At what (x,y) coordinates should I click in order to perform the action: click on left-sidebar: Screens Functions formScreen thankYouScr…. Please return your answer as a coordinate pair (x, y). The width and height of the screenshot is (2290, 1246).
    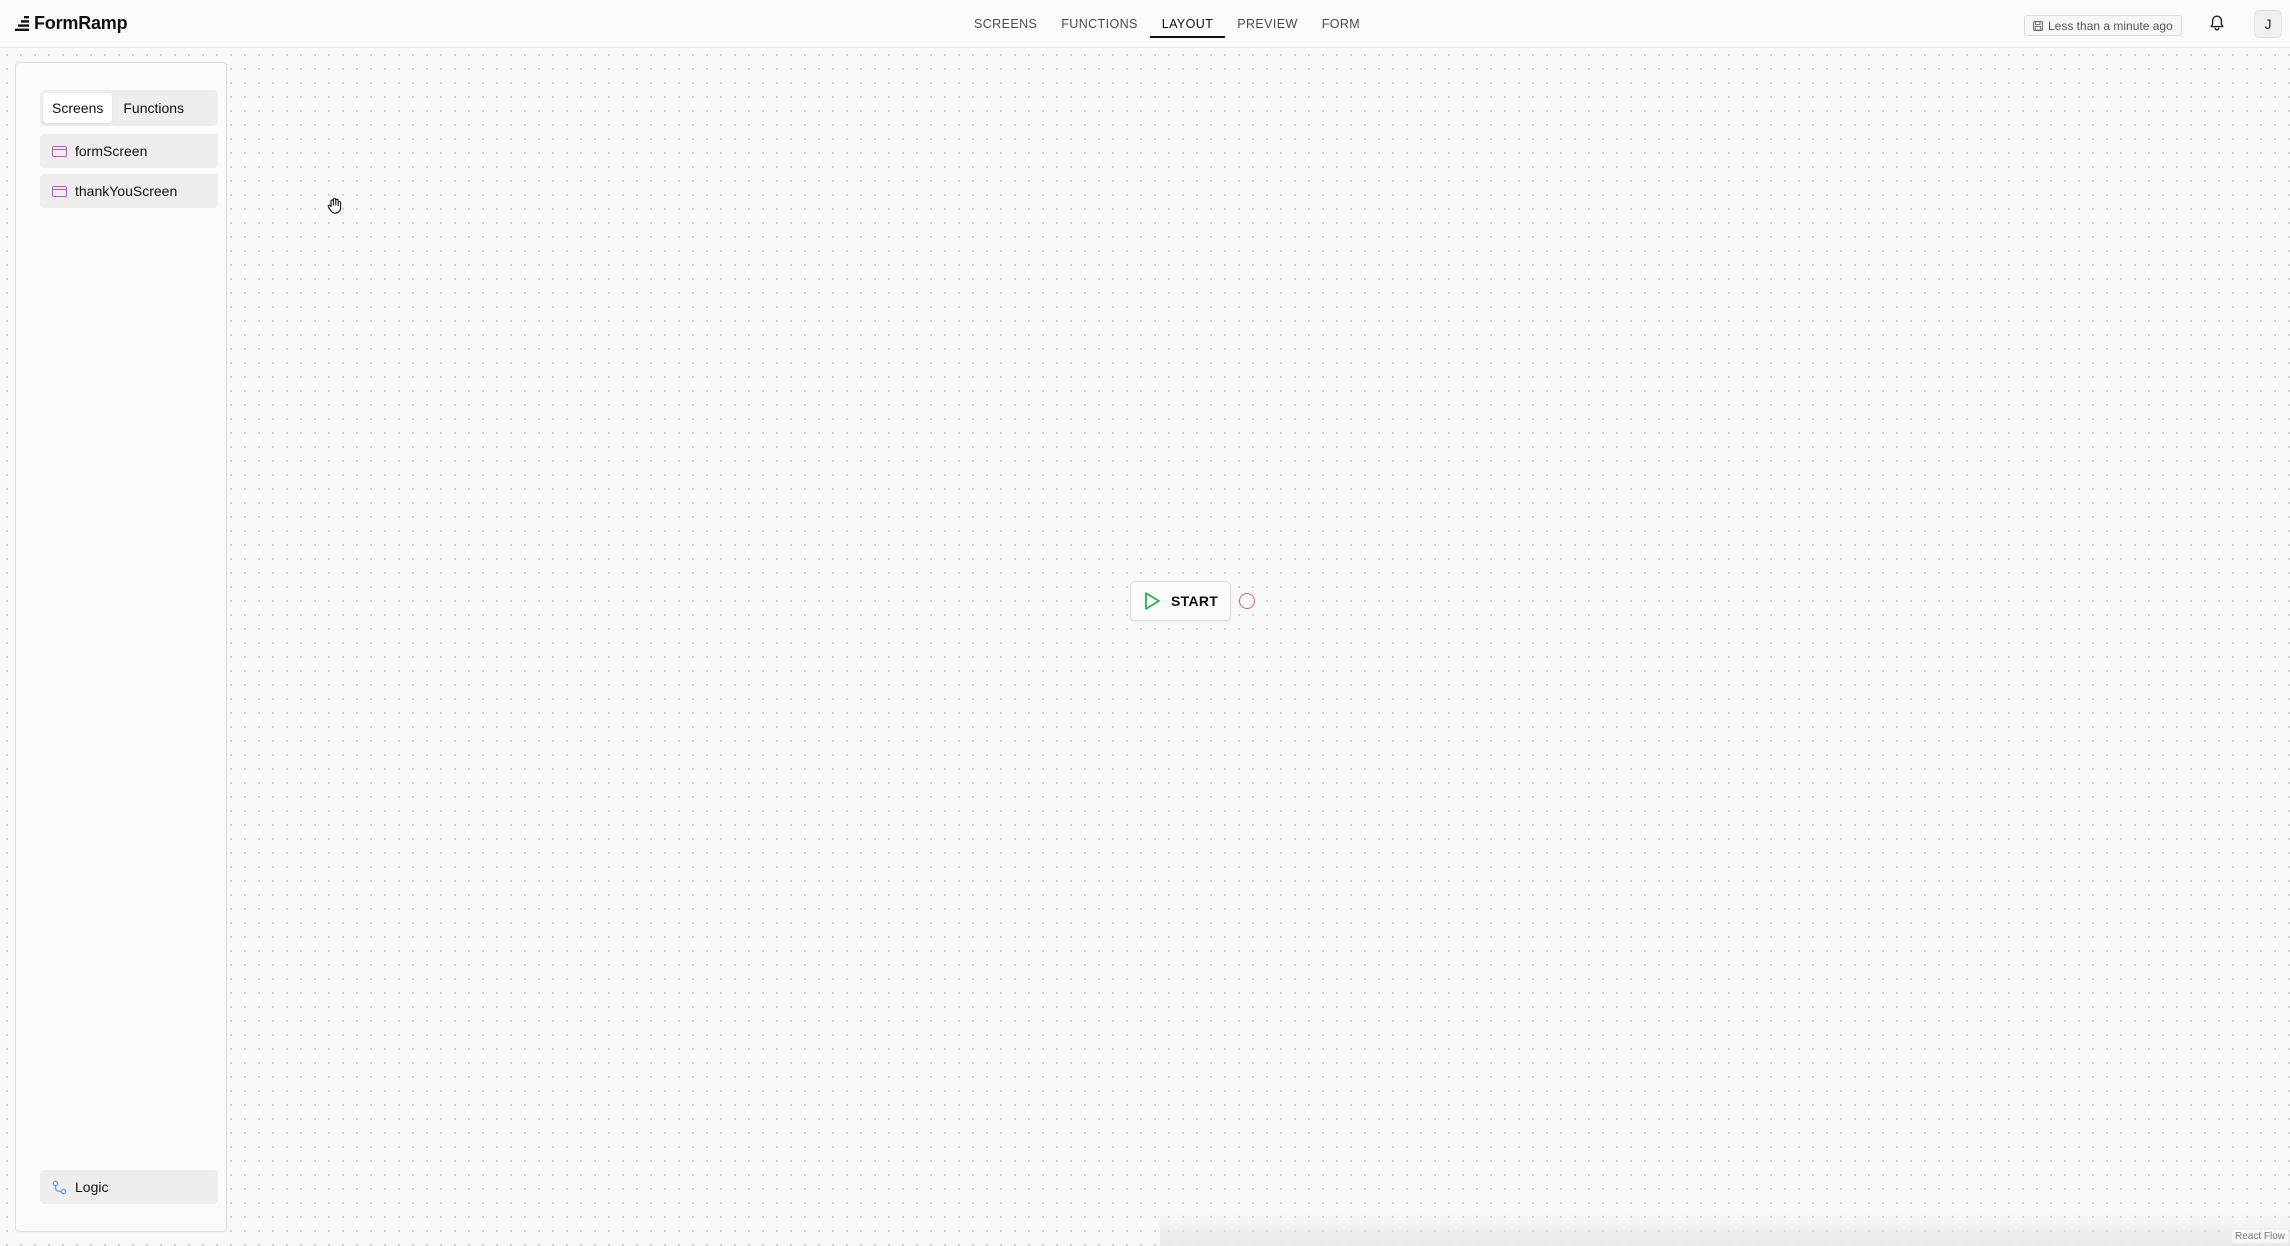
    Looking at the image, I should click on (121, 647).